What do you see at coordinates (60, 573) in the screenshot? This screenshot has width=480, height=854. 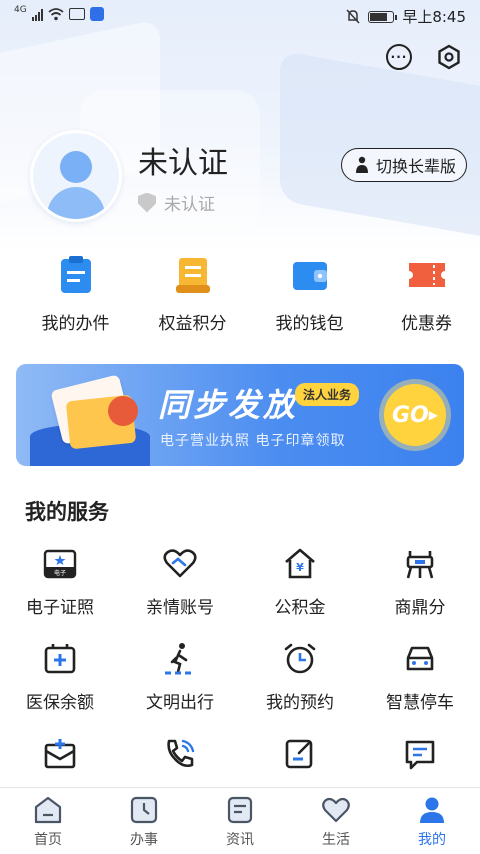 I see `id-card-badge: 电子` at bounding box center [60, 573].